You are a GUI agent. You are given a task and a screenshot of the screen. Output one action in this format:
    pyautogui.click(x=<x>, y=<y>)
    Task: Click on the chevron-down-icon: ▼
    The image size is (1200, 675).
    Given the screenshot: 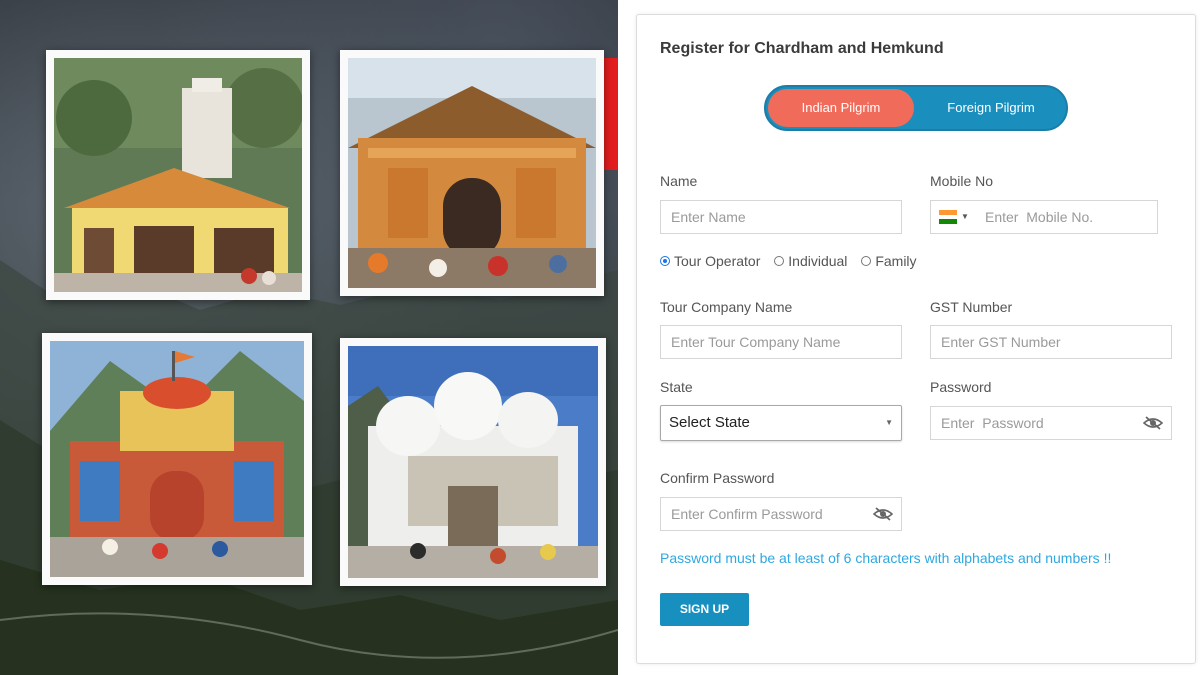 What is the action you would take?
    pyautogui.click(x=889, y=422)
    